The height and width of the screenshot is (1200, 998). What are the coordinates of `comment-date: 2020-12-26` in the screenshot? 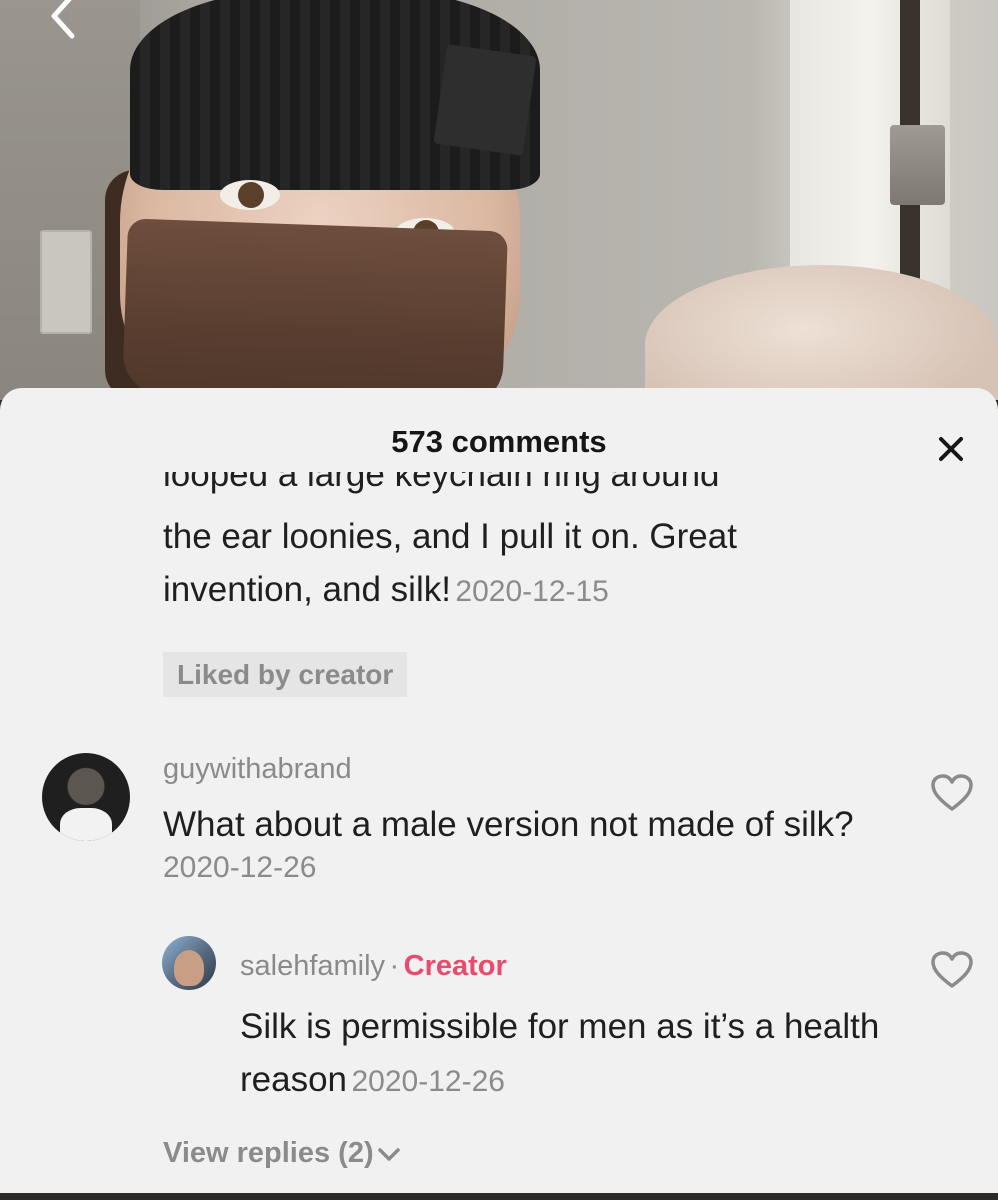 It's located at (240, 867).